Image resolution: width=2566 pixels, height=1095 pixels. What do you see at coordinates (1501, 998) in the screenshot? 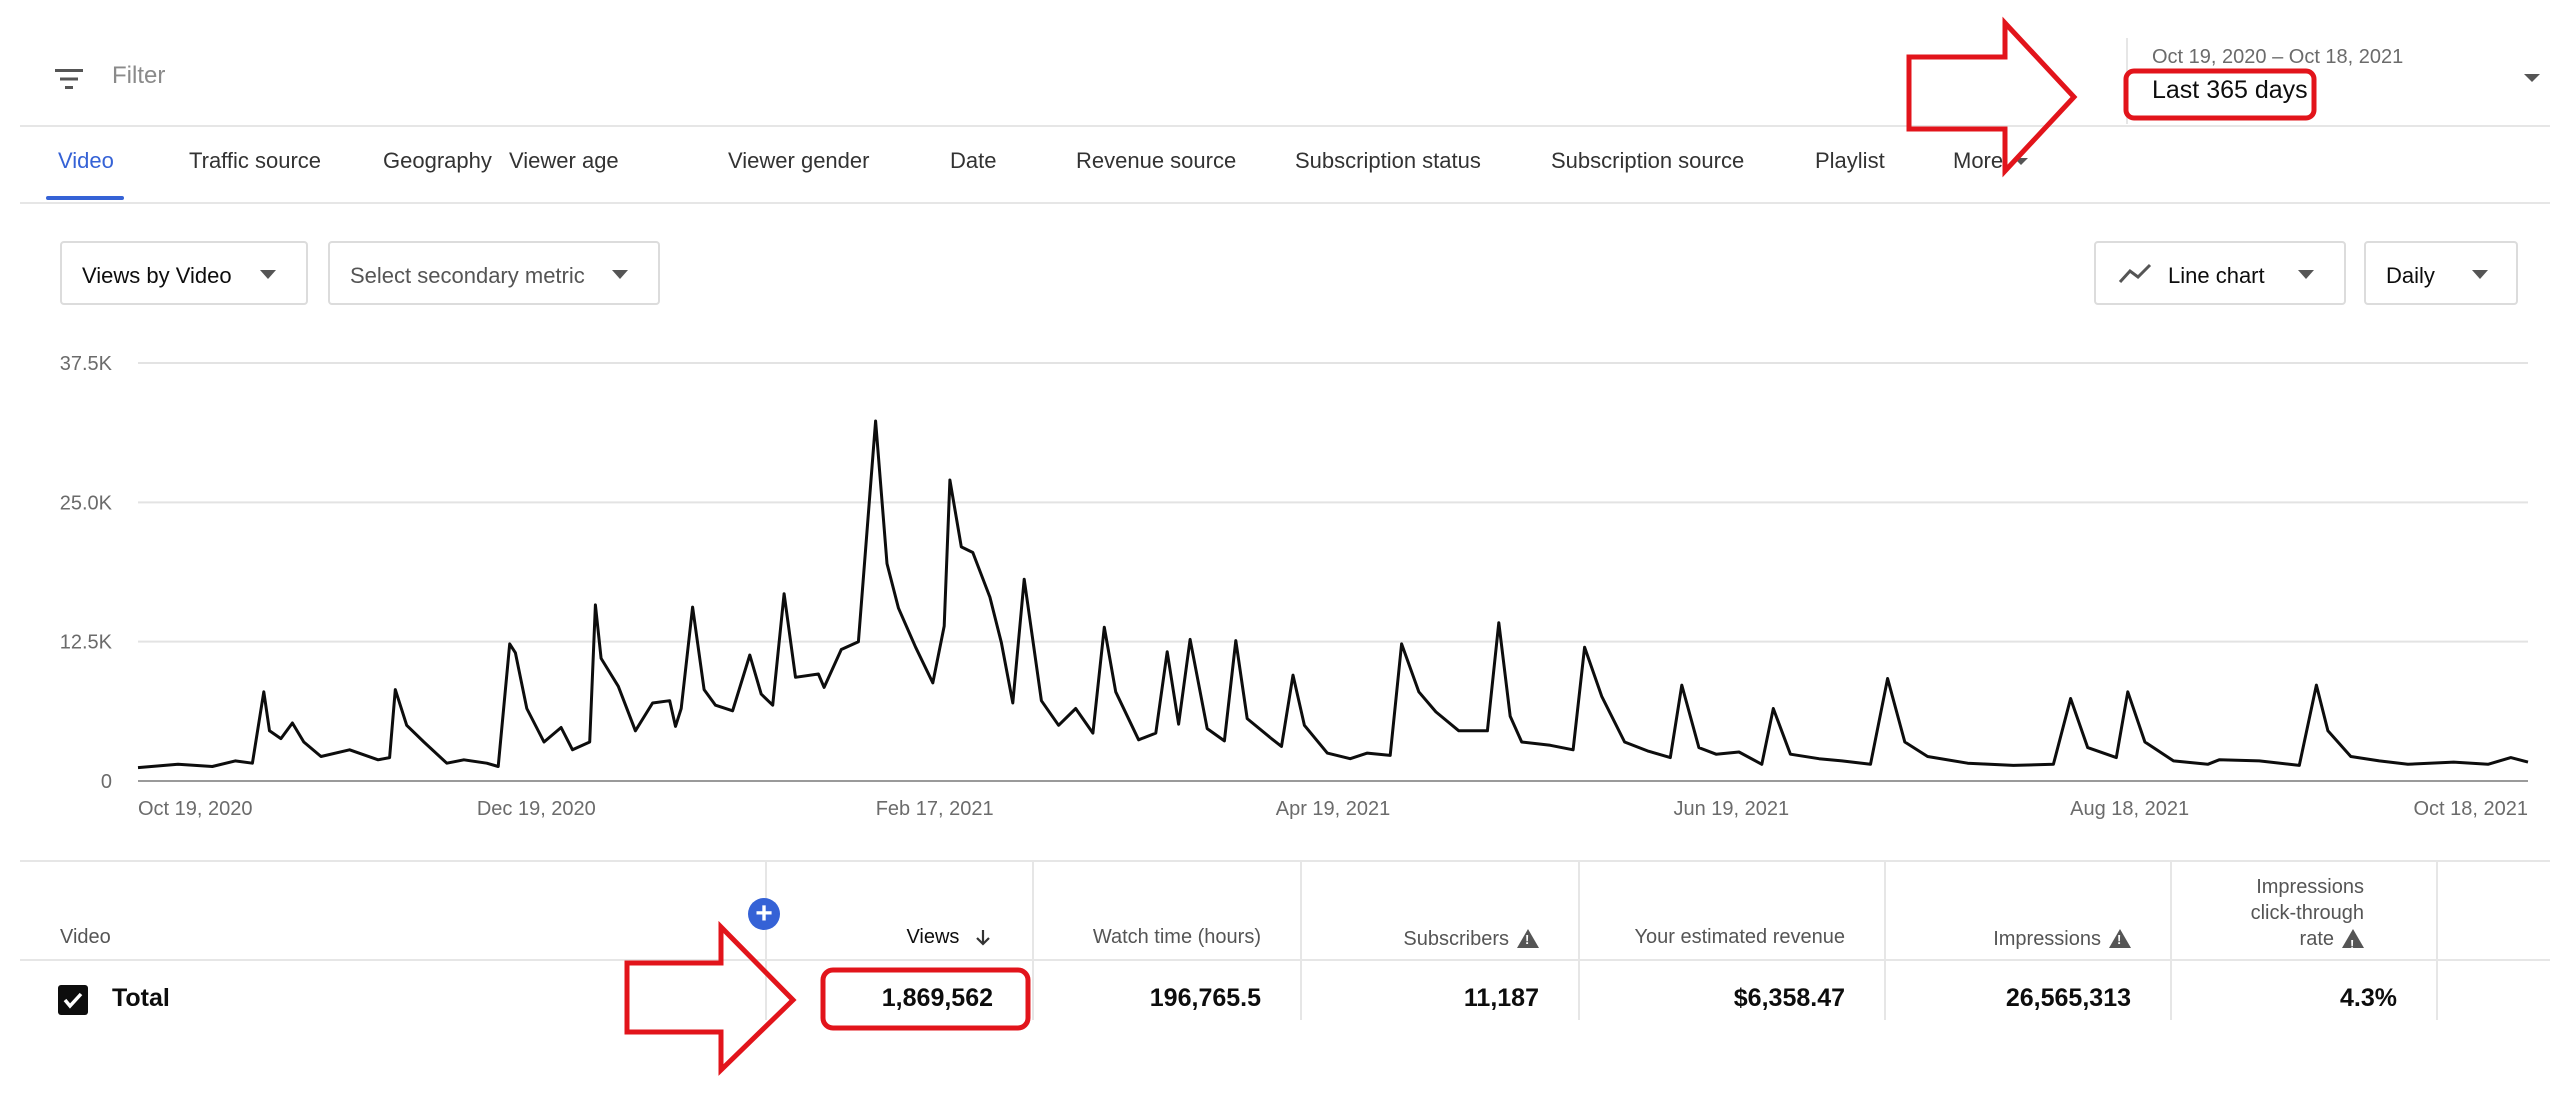
I see `total-subscribers: 11,187` at bounding box center [1501, 998].